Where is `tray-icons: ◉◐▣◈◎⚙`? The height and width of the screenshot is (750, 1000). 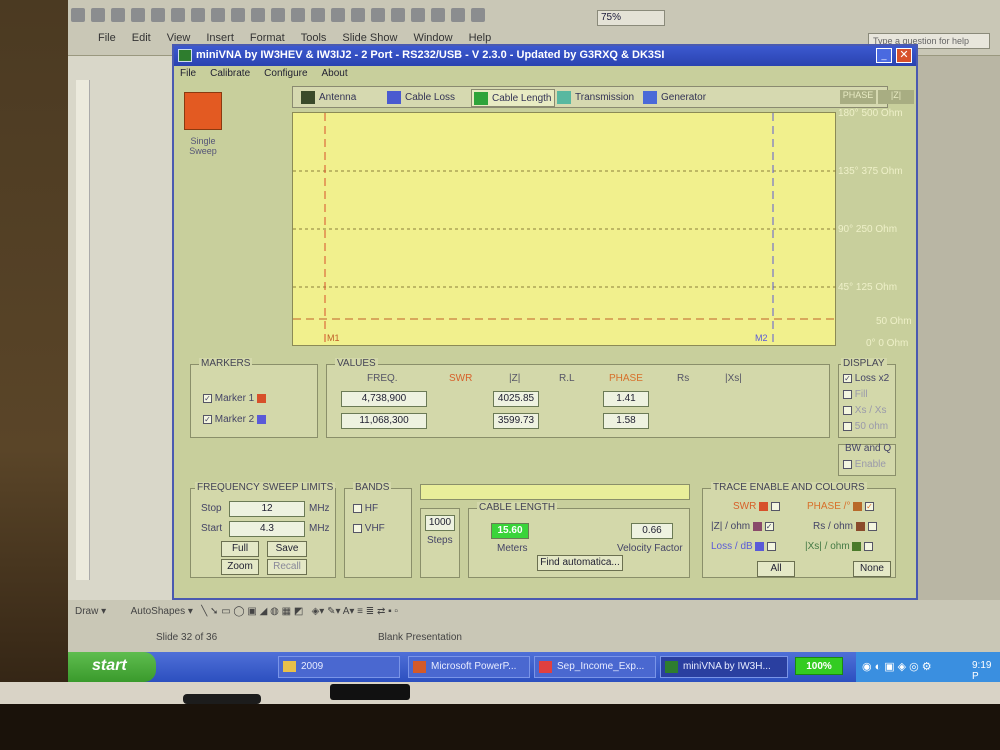 tray-icons: ◉◐▣◈◎⚙ is located at coordinates (898, 666).